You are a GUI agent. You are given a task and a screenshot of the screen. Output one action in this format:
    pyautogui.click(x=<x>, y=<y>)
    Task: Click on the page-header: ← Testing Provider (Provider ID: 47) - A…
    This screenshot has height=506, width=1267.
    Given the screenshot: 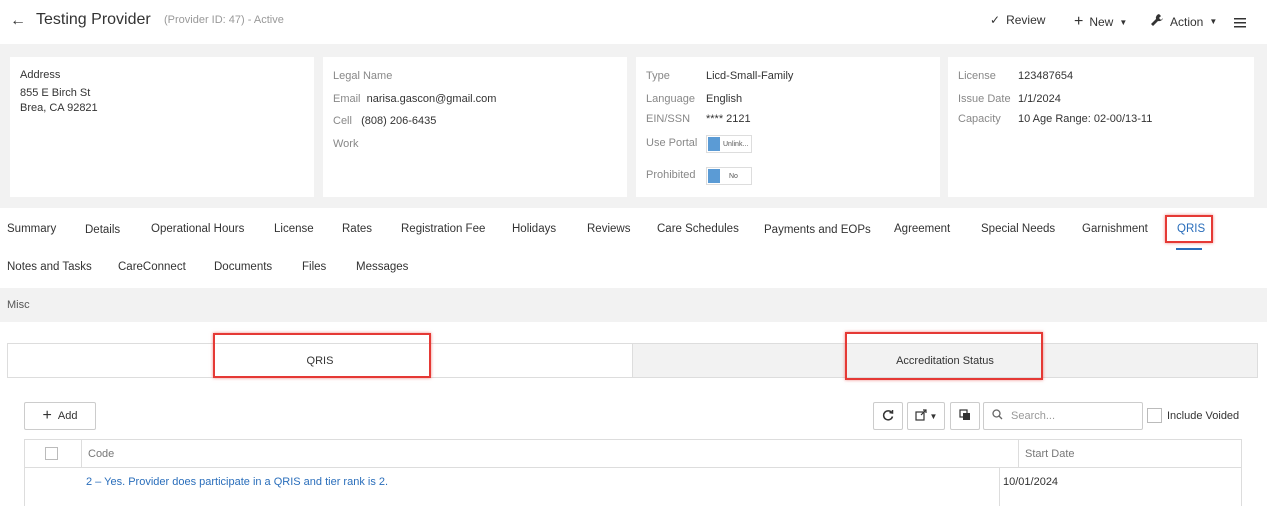 What is the action you would take?
    pyautogui.click(x=633, y=22)
    